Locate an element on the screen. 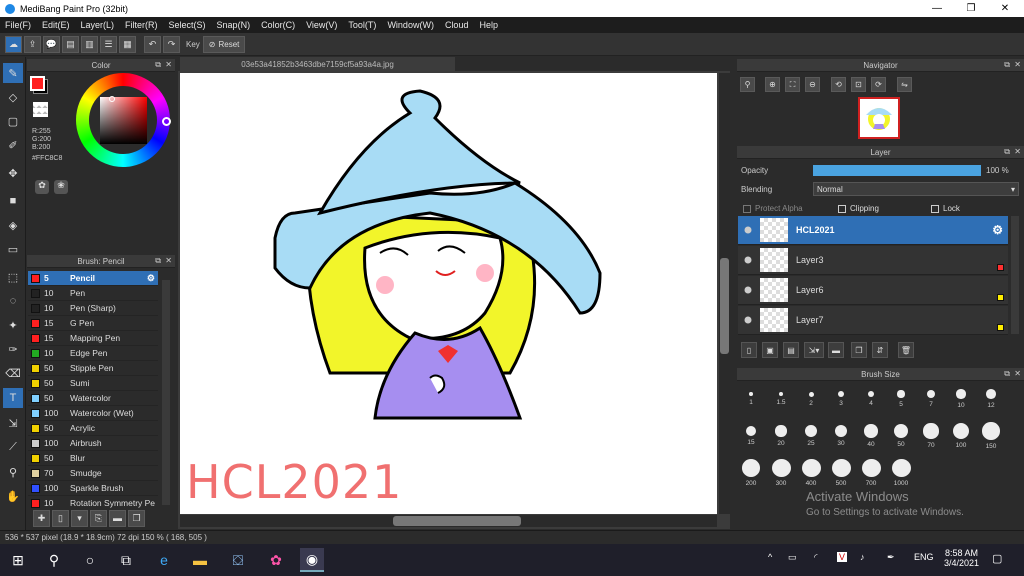 The width and height of the screenshot is (1024, 576). select-rect-tool-icon: ⬚ is located at coordinates (13, 277).